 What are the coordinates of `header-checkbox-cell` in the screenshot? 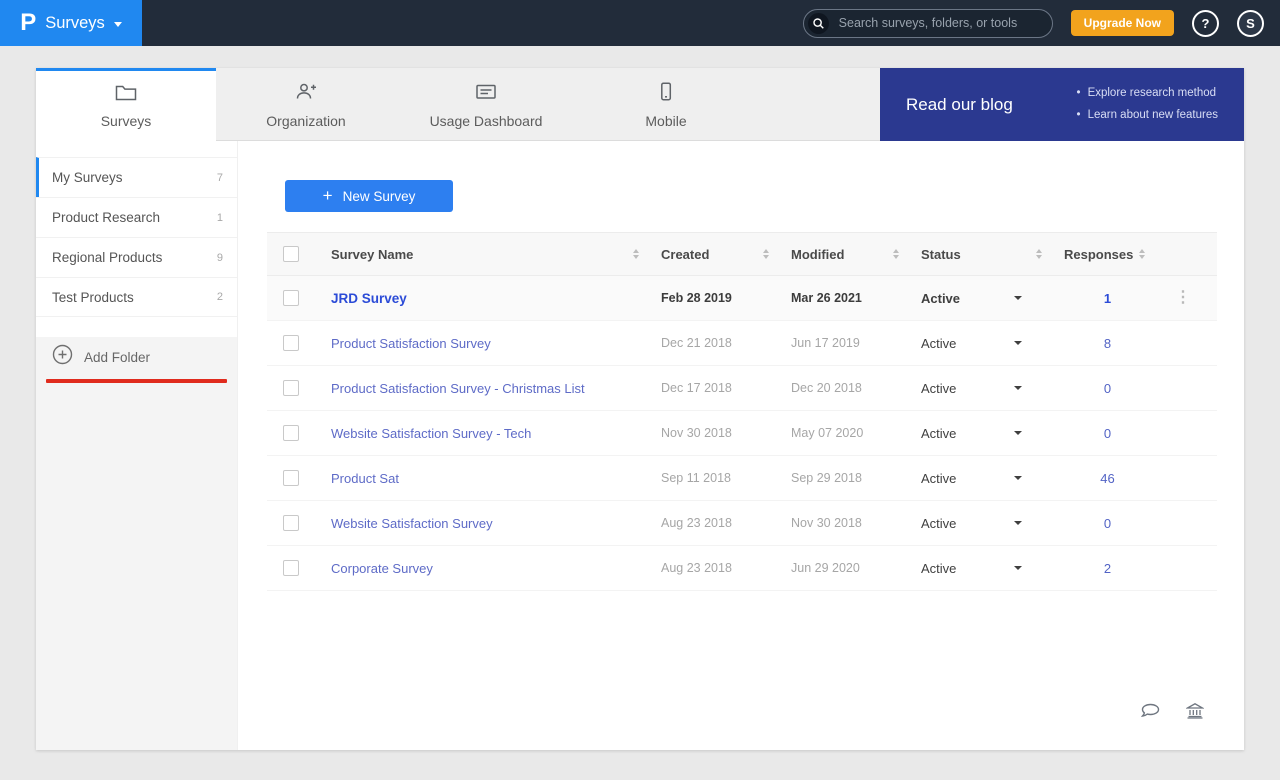 It's located at (291, 254).